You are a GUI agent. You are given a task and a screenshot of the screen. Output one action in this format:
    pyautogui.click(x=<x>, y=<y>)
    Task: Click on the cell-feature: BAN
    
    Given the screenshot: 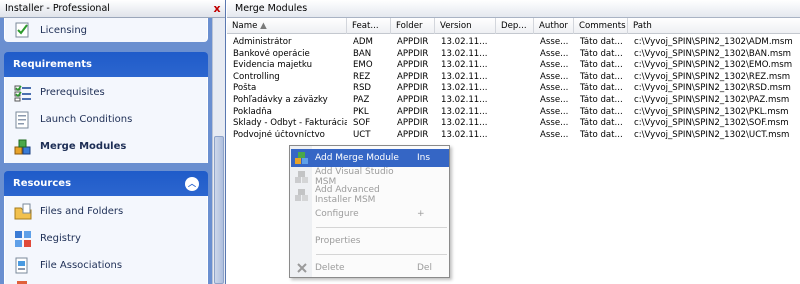 What is the action you would take?
    pyautogui.click(x=362, y=53)
    